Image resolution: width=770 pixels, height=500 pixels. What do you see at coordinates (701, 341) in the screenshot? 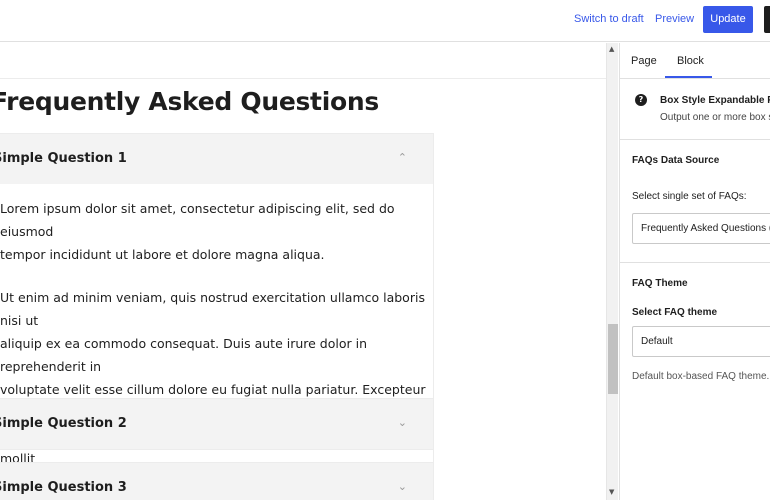
I see `faq-theme-select: Default` at bounding box center [701, 341].